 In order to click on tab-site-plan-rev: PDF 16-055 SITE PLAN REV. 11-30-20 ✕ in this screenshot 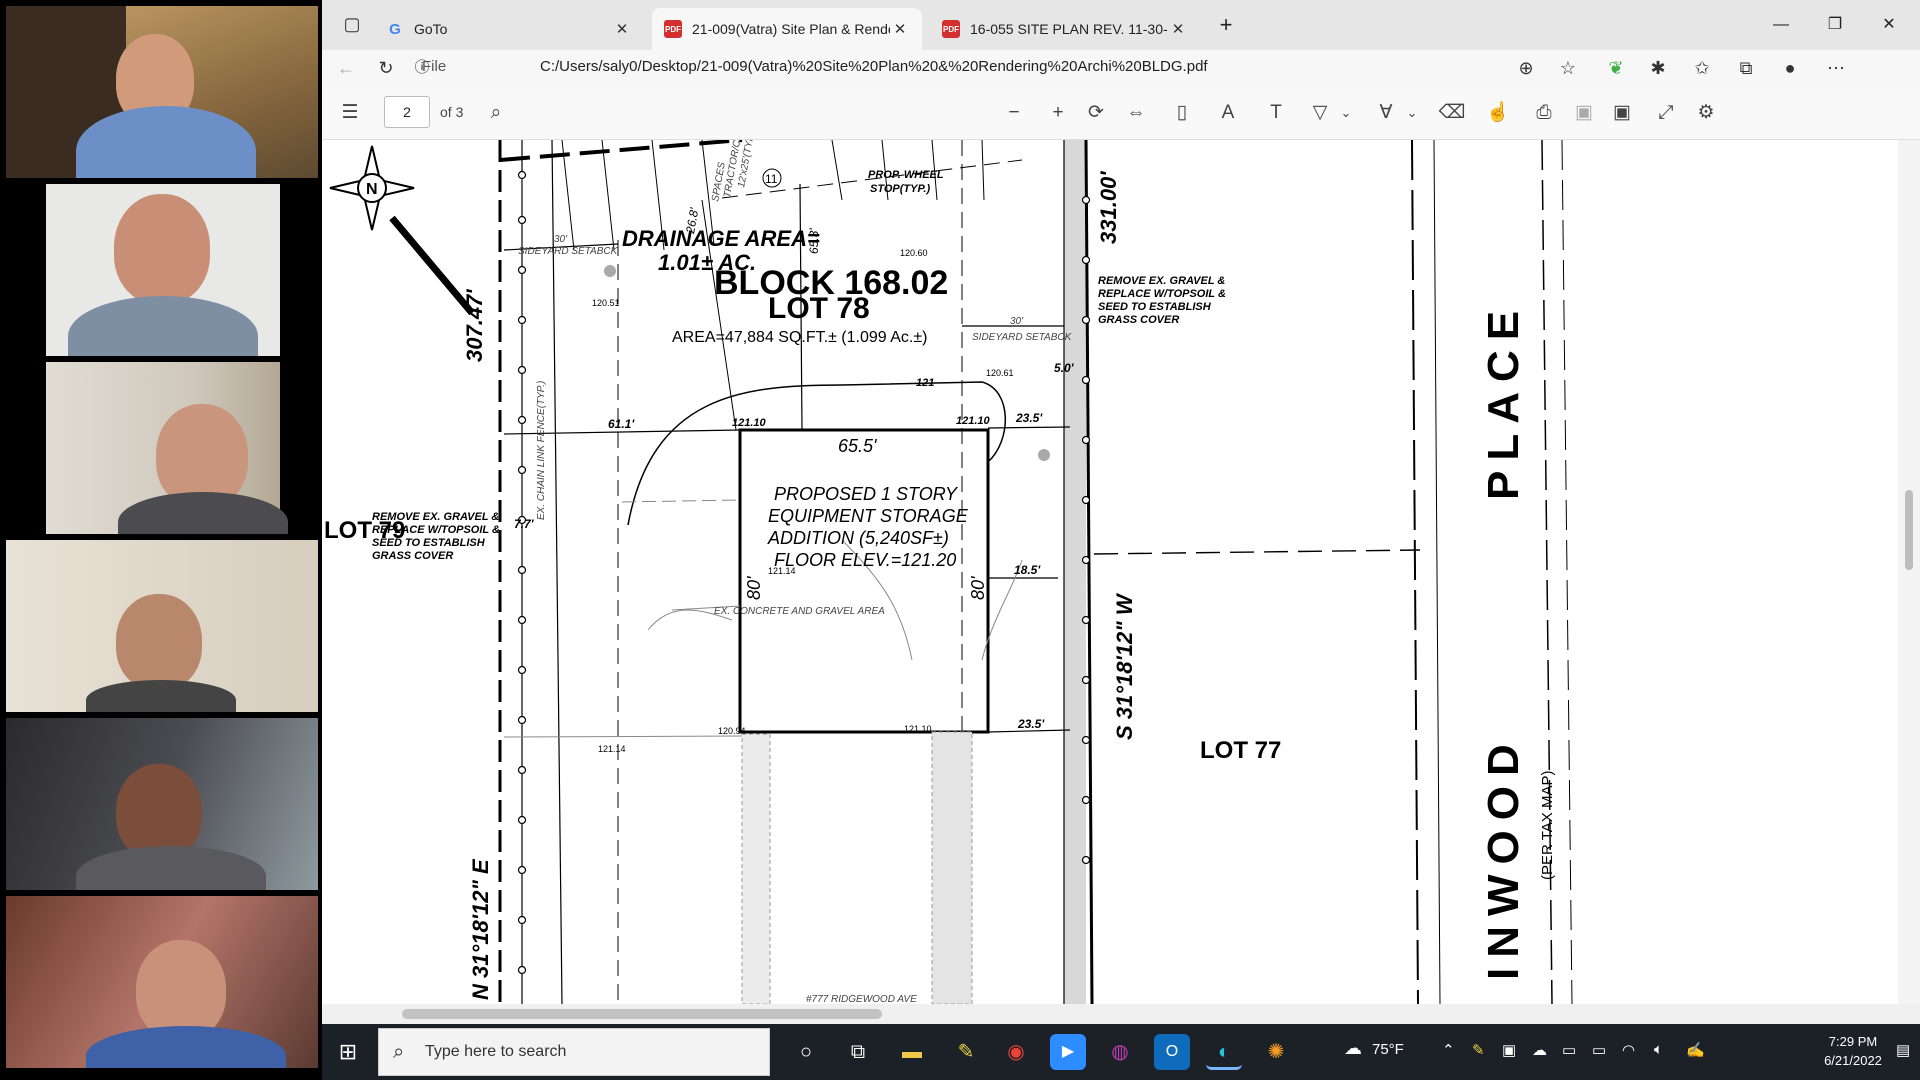, I will do `click(1065, 29)`.